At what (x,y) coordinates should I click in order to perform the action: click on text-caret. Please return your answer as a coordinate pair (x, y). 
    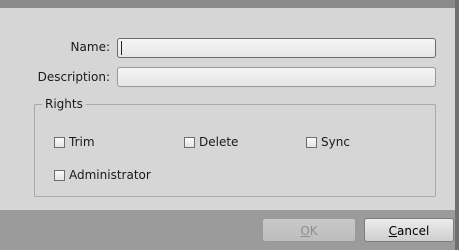
    Looking at the image, I should click on (121, 48).